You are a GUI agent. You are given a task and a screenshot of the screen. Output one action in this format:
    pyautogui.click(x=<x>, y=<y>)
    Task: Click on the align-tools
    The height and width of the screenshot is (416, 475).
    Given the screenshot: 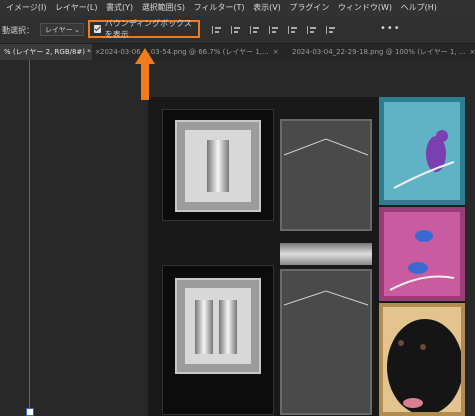 What is the action you would take?
    pyautogui.click(x=274, y=30)
    